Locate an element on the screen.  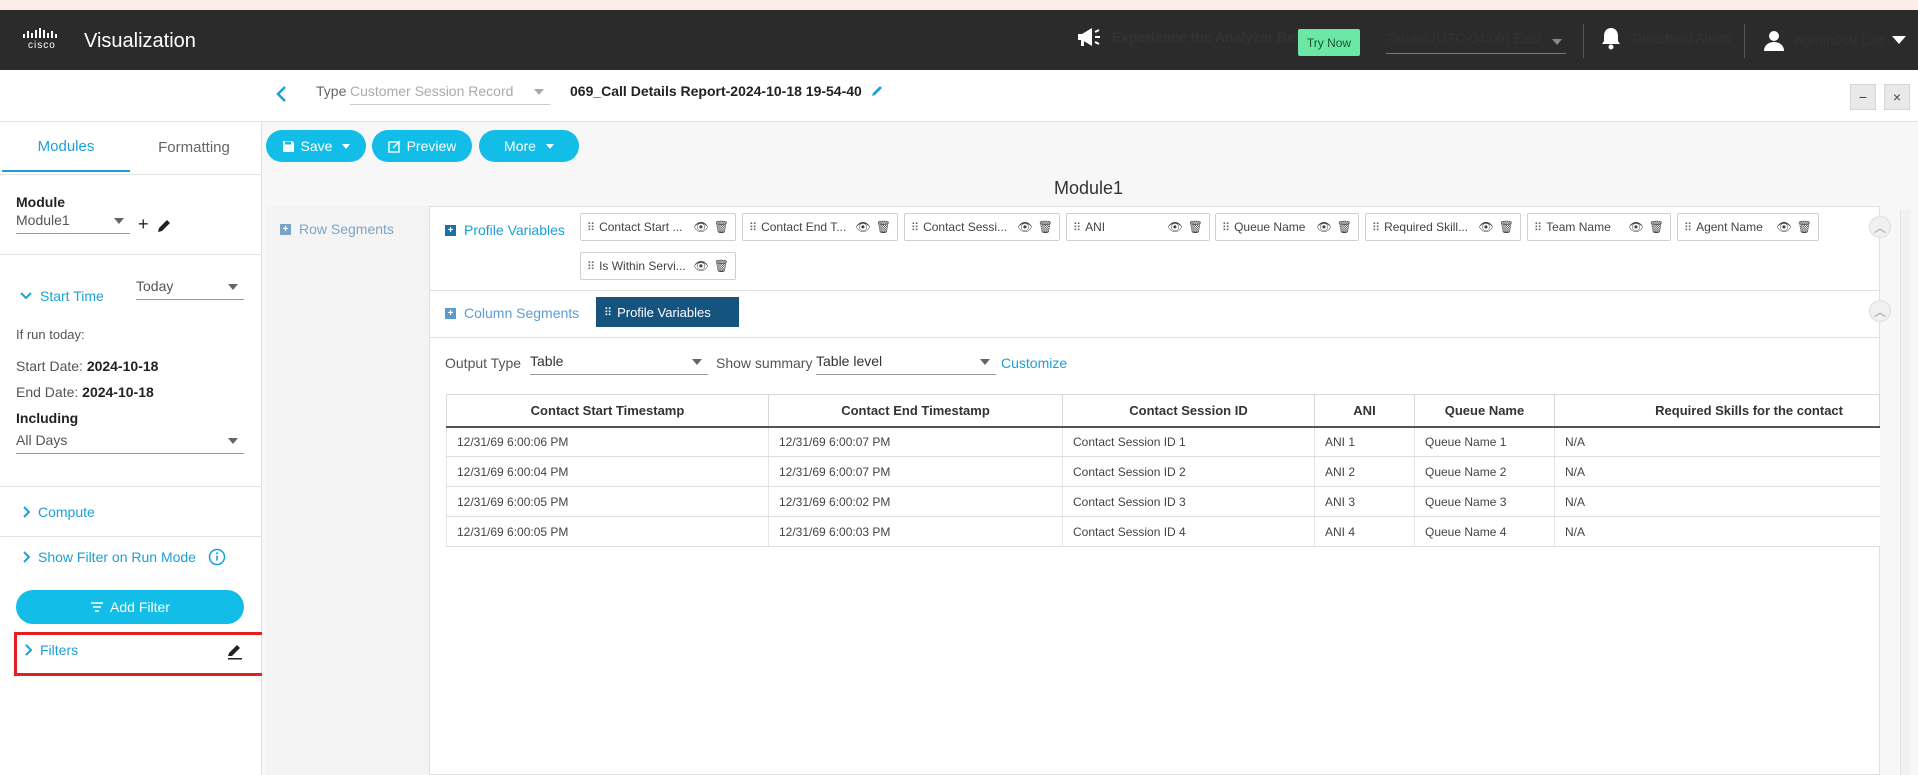
close-button: × is located at coordinates (1897, 97).